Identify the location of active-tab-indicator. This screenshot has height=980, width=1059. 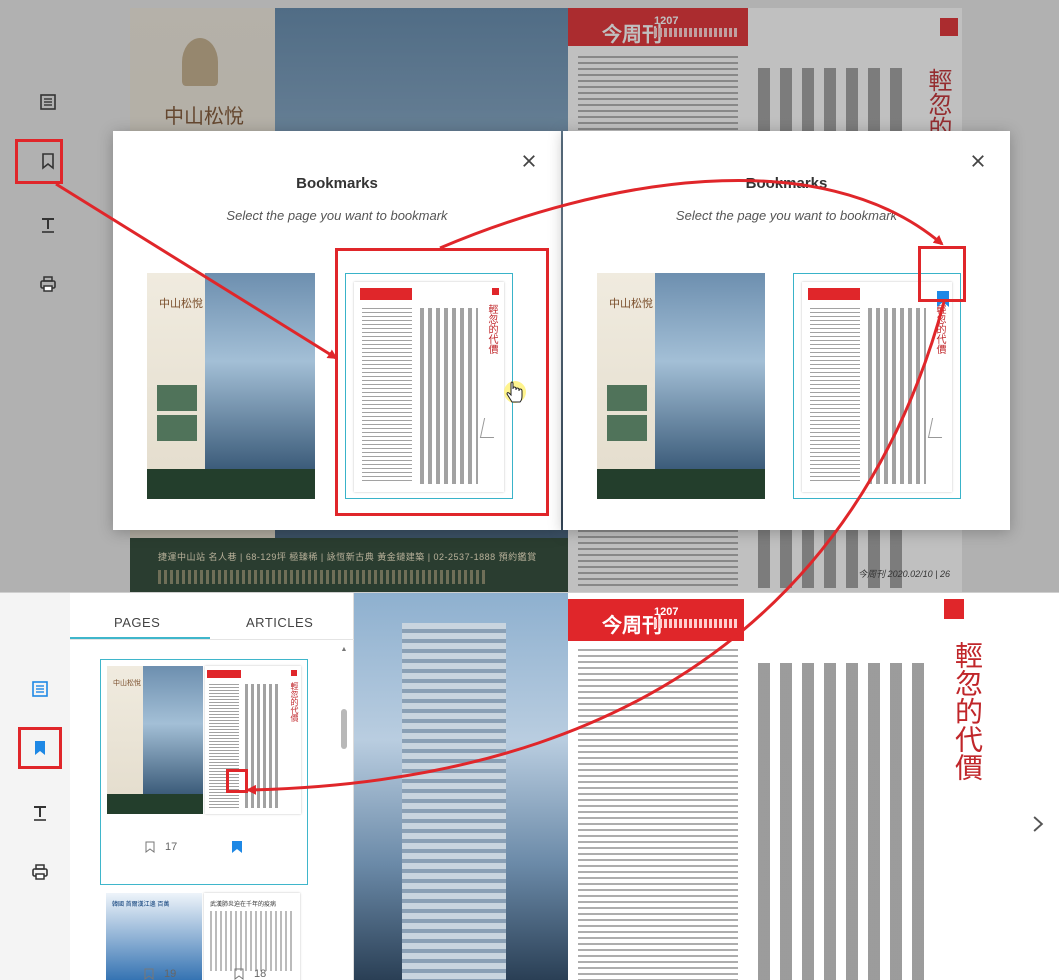
(140, 638).